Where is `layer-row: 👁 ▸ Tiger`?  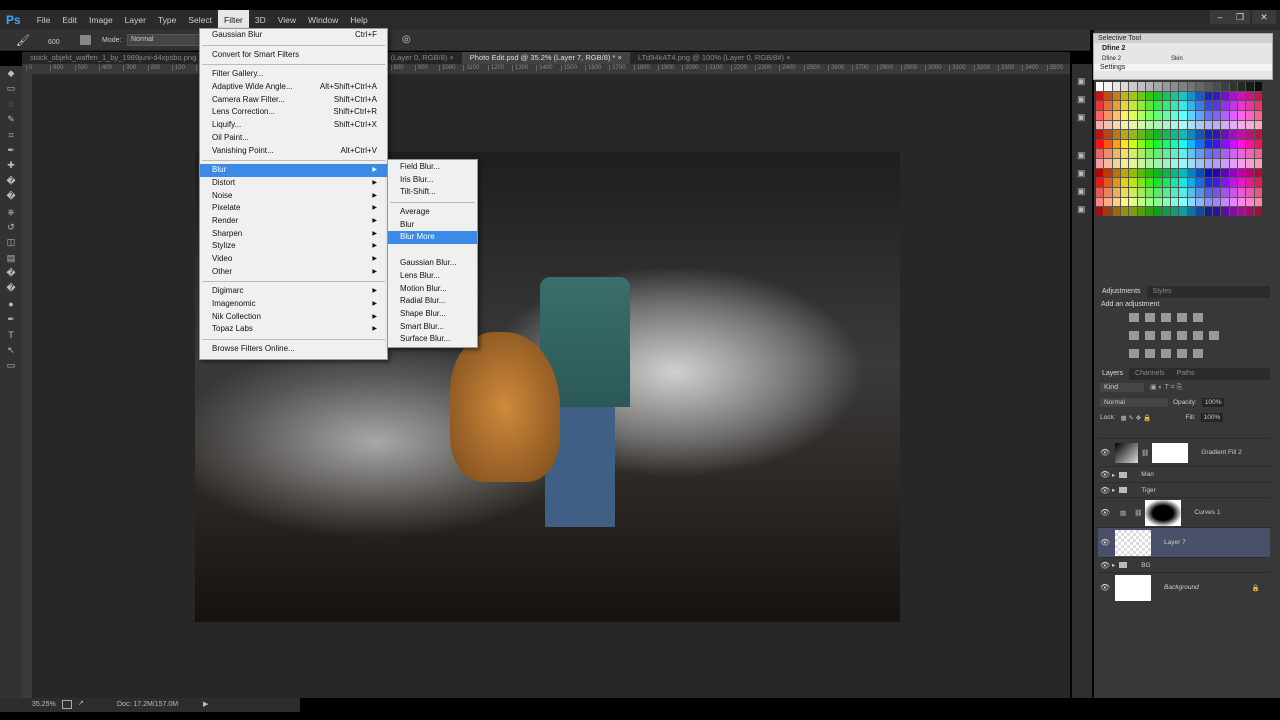
layer-row: 👁 ▸ Tiger is located at coordinates (1184, 489).